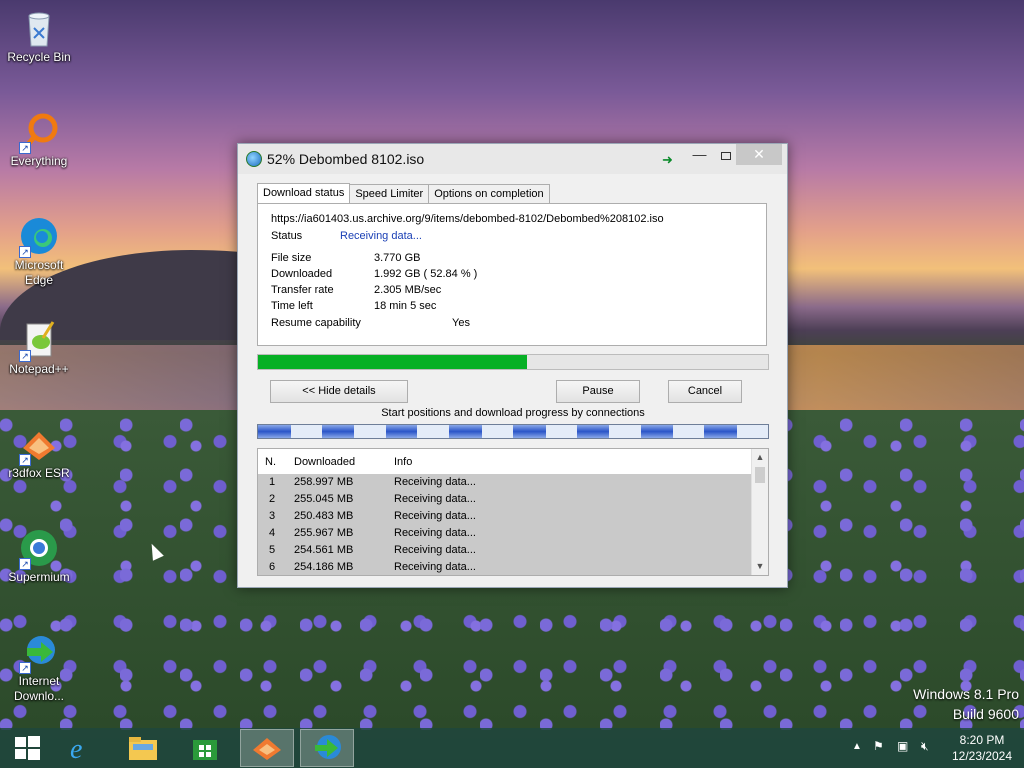 Image resolution: width=1024 pixels, height=768 pixels. Describe the element at coordinates (324, 462) in the screenshot. I see `column-header-downloaded: Downloaded` at that location.